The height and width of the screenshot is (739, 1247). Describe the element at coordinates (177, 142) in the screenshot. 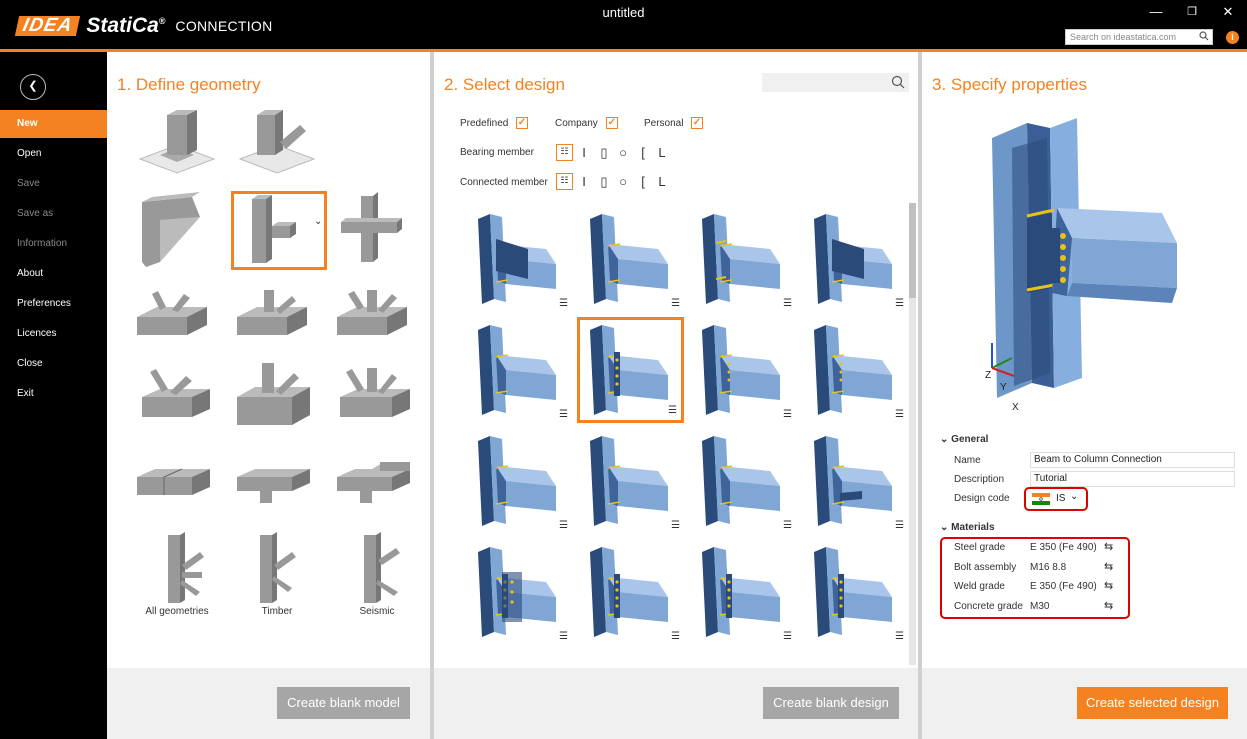

I see `geometry-base-plate` at that location.